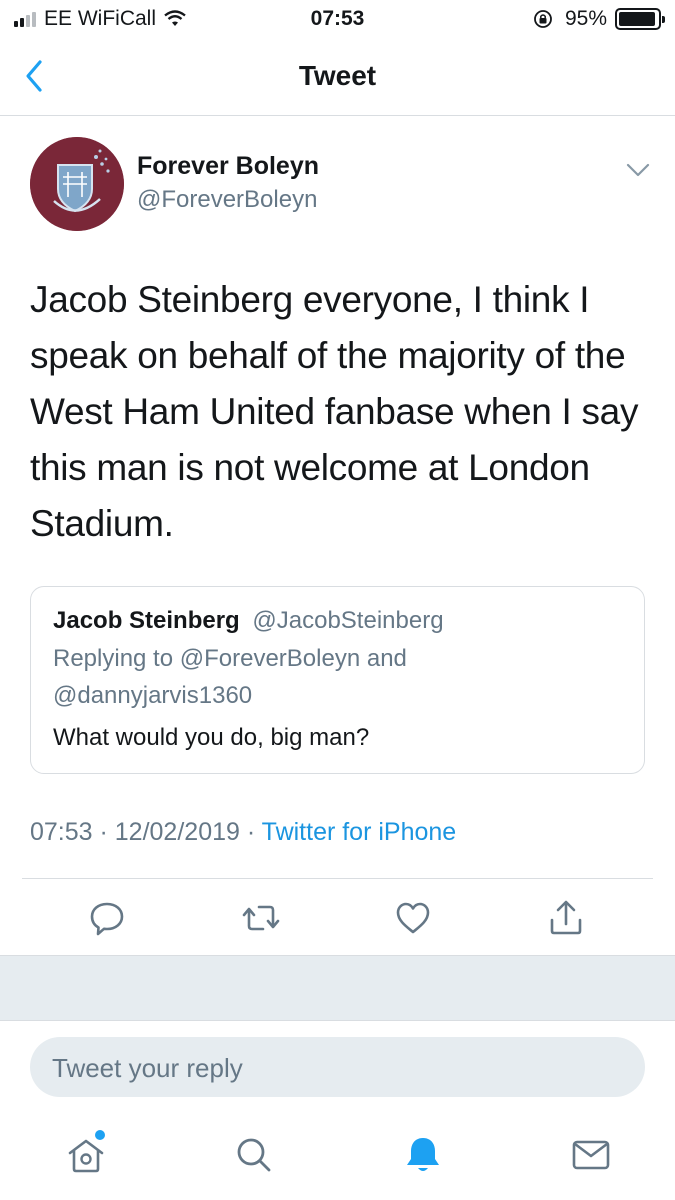  I want to click on author-handle: @ForeverBoleyn, so click(227, 200).